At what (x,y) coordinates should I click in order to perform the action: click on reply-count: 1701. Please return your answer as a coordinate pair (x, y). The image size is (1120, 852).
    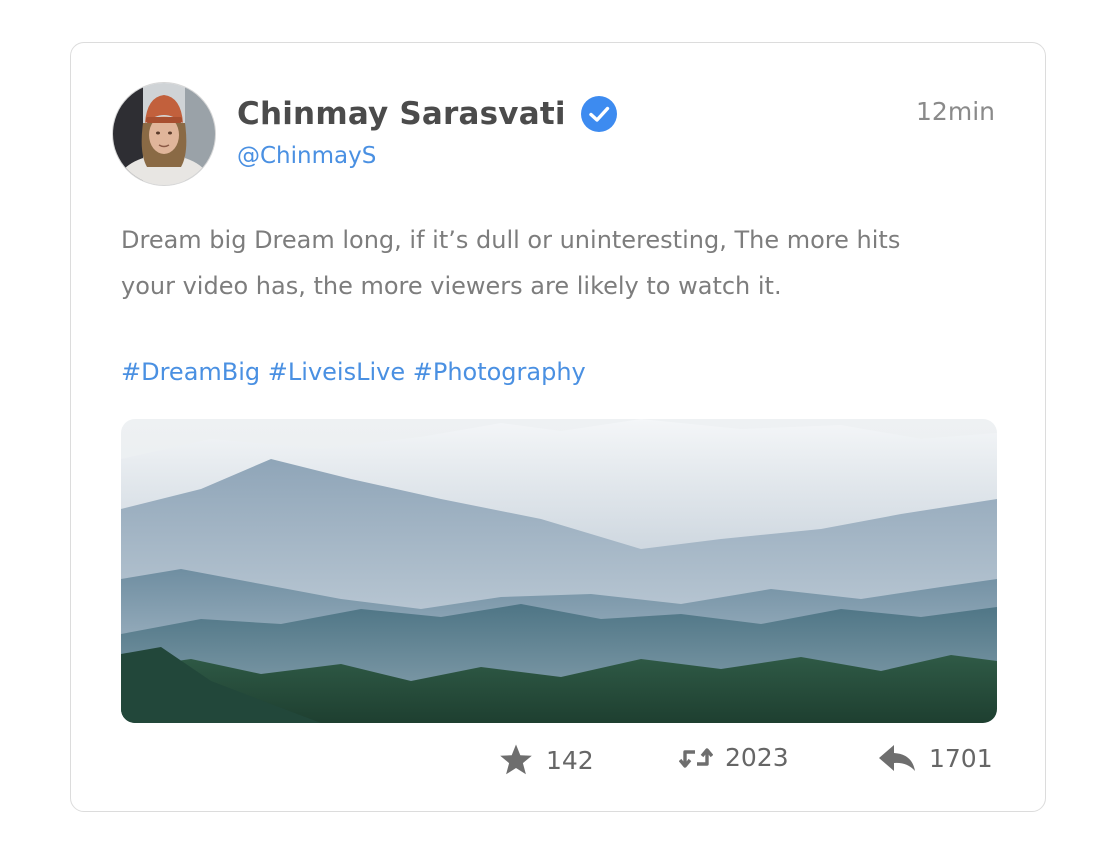
    Looking at the image, I should click on (961, 758).